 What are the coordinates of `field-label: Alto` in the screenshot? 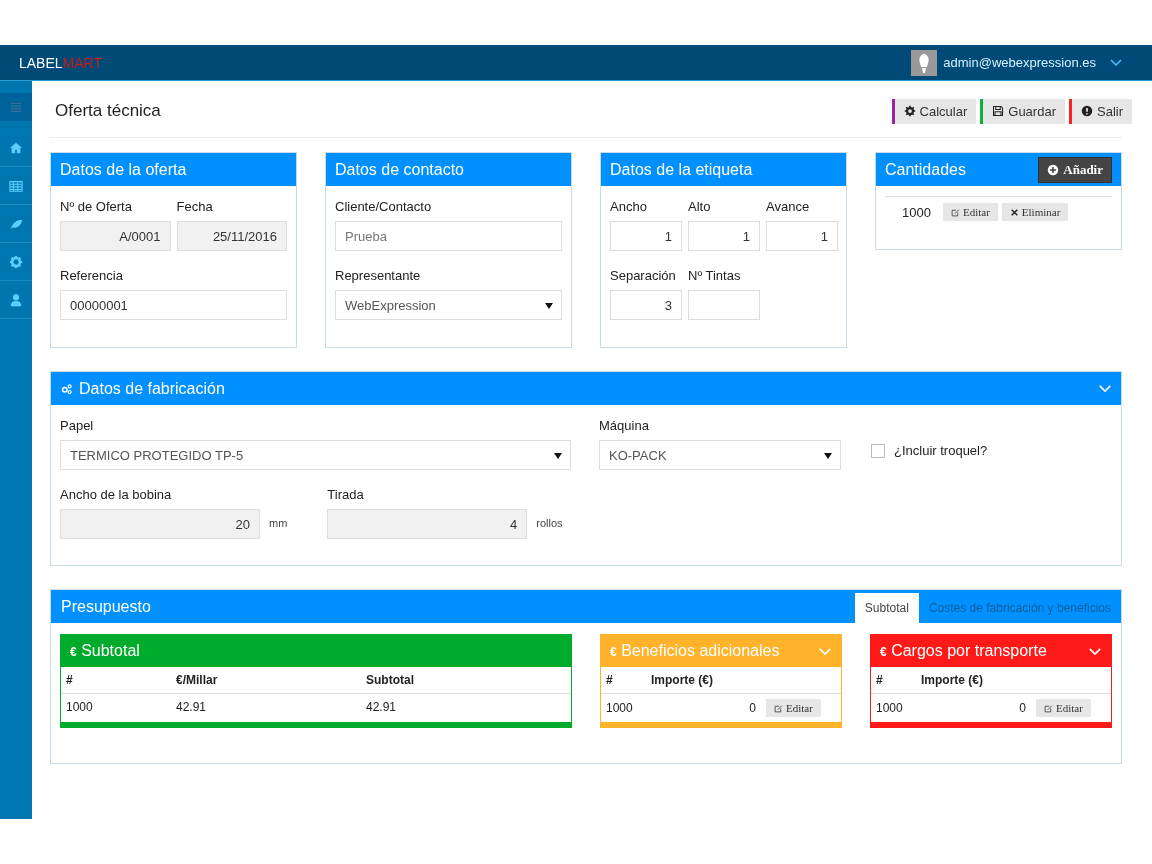 It's located at (700, 206).